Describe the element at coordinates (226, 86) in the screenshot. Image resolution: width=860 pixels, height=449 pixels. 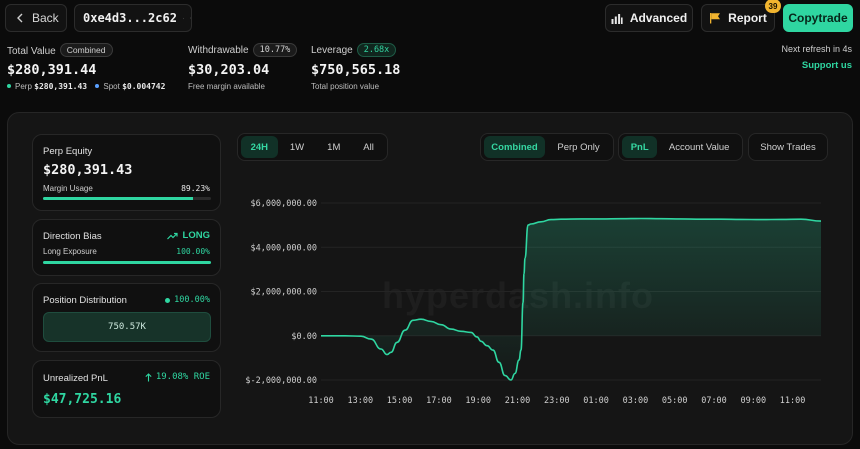
I see `withdrawable-sub: Free margin available` at that location.